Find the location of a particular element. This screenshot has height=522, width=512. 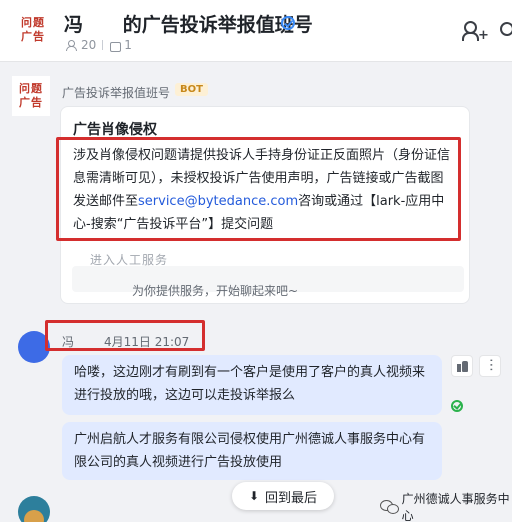

plus-icon: + is located at coordinates (483, 35).